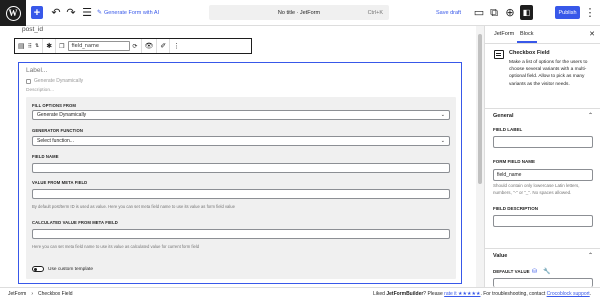 The width and height of the screenshot is (600, 300). I want to click on wrench-icon: 🔧, so click(546, 271).